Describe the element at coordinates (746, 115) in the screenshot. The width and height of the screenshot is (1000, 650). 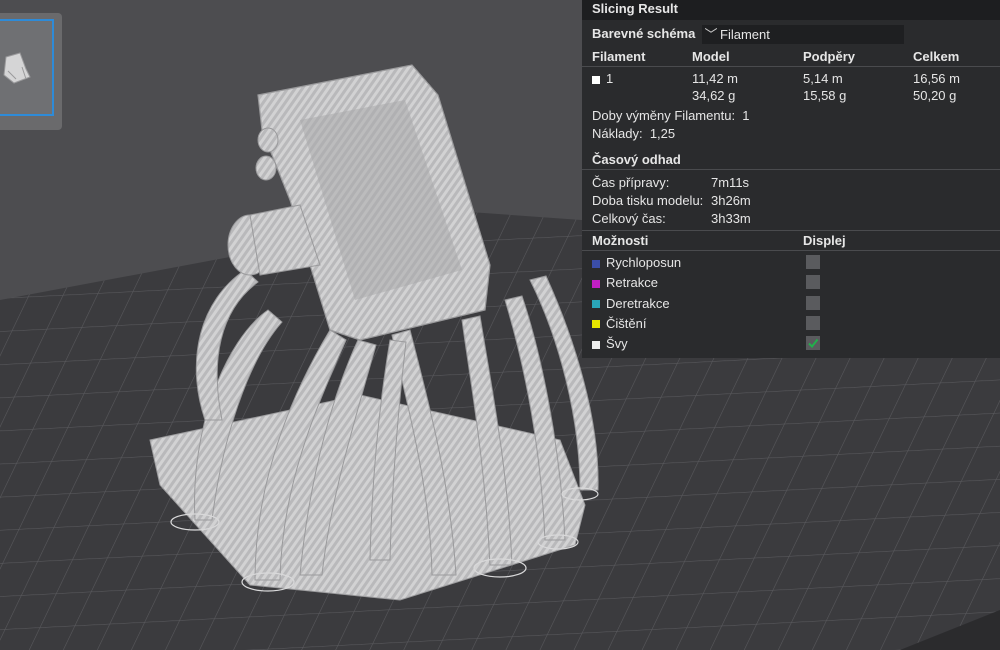
I see `filament-changes-value: 1` at that location.